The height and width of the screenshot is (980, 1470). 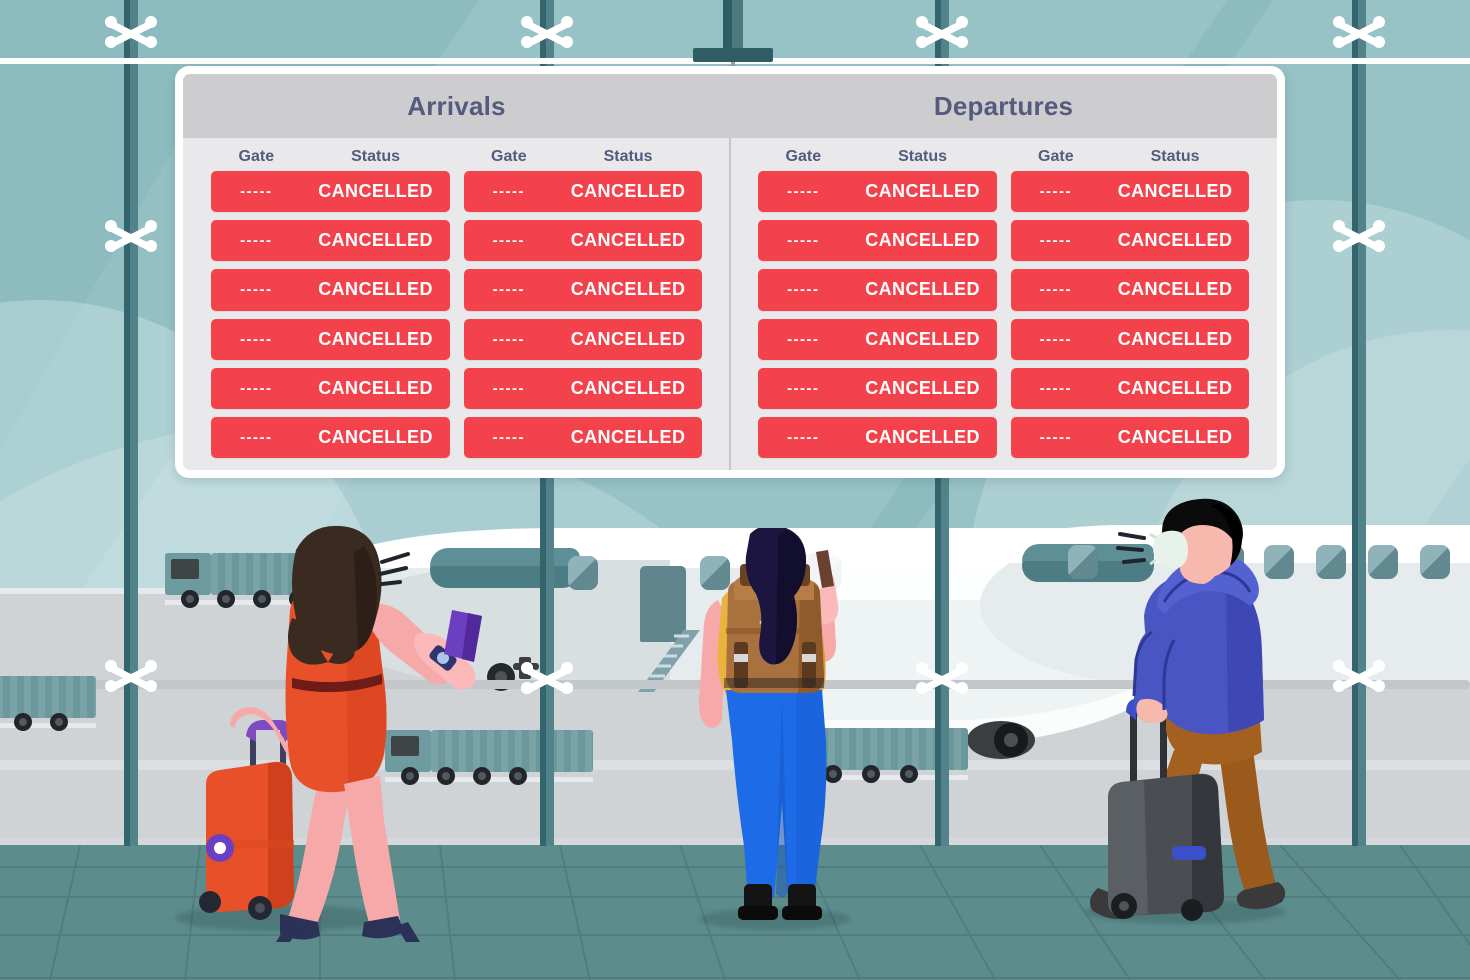 I want to click on man-blue-hoodie, so click(x=1188, y=709).